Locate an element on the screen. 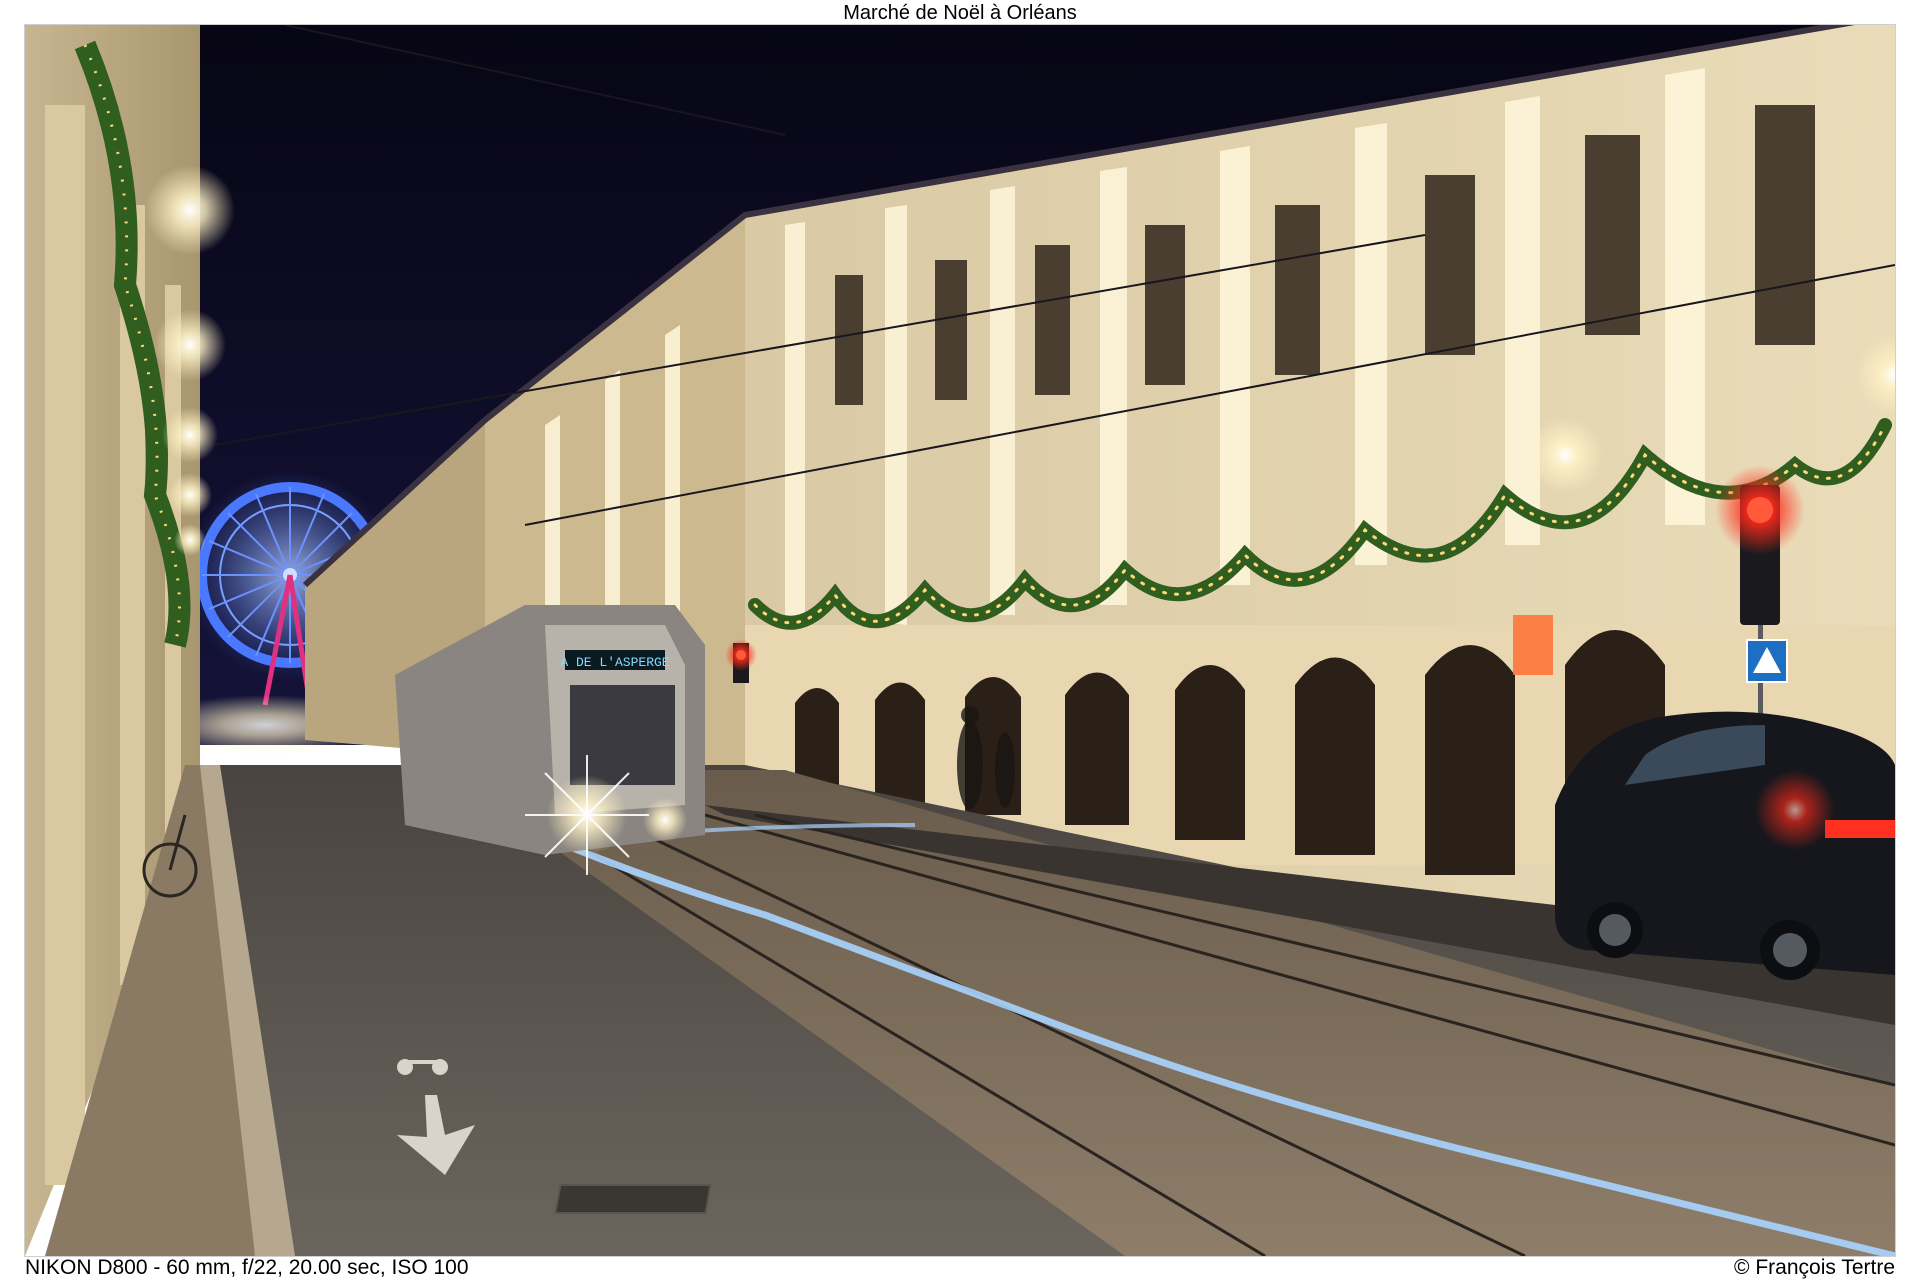 The height and width of the screenshot is (1281, 1920). photo-title: Marché de Noël à Orléans is located at coordinates (960, 13).